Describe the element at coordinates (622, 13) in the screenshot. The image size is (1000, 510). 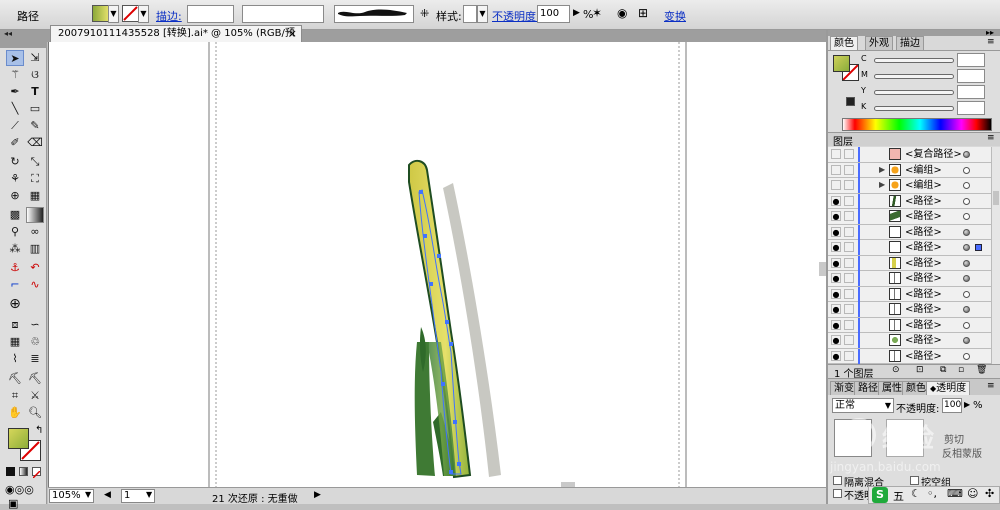
I see `isolate-icon: ◉` at that location.